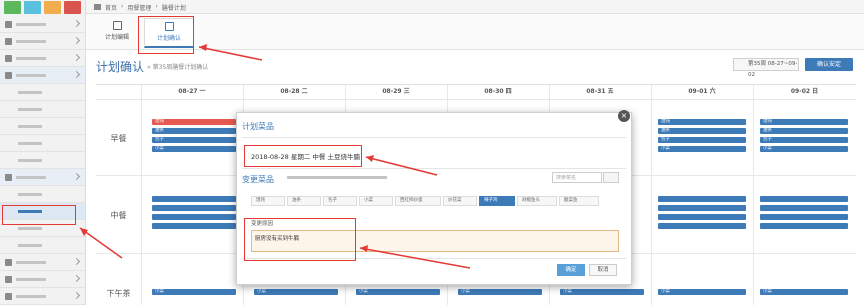 The width and height of the screenshot is (864, 305). What do you see at coordinates (766, 68) in the screenshot?
I see `week-button: 第35周 08-27~09-02` at bounding box center [766, 68].